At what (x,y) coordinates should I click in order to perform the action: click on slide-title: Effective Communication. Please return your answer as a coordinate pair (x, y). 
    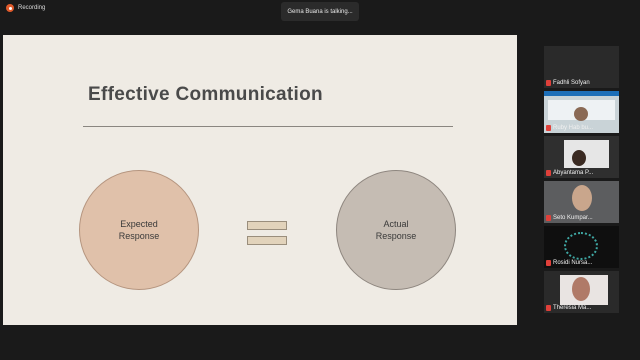
    Looking at the image, I should click on (205, 94).